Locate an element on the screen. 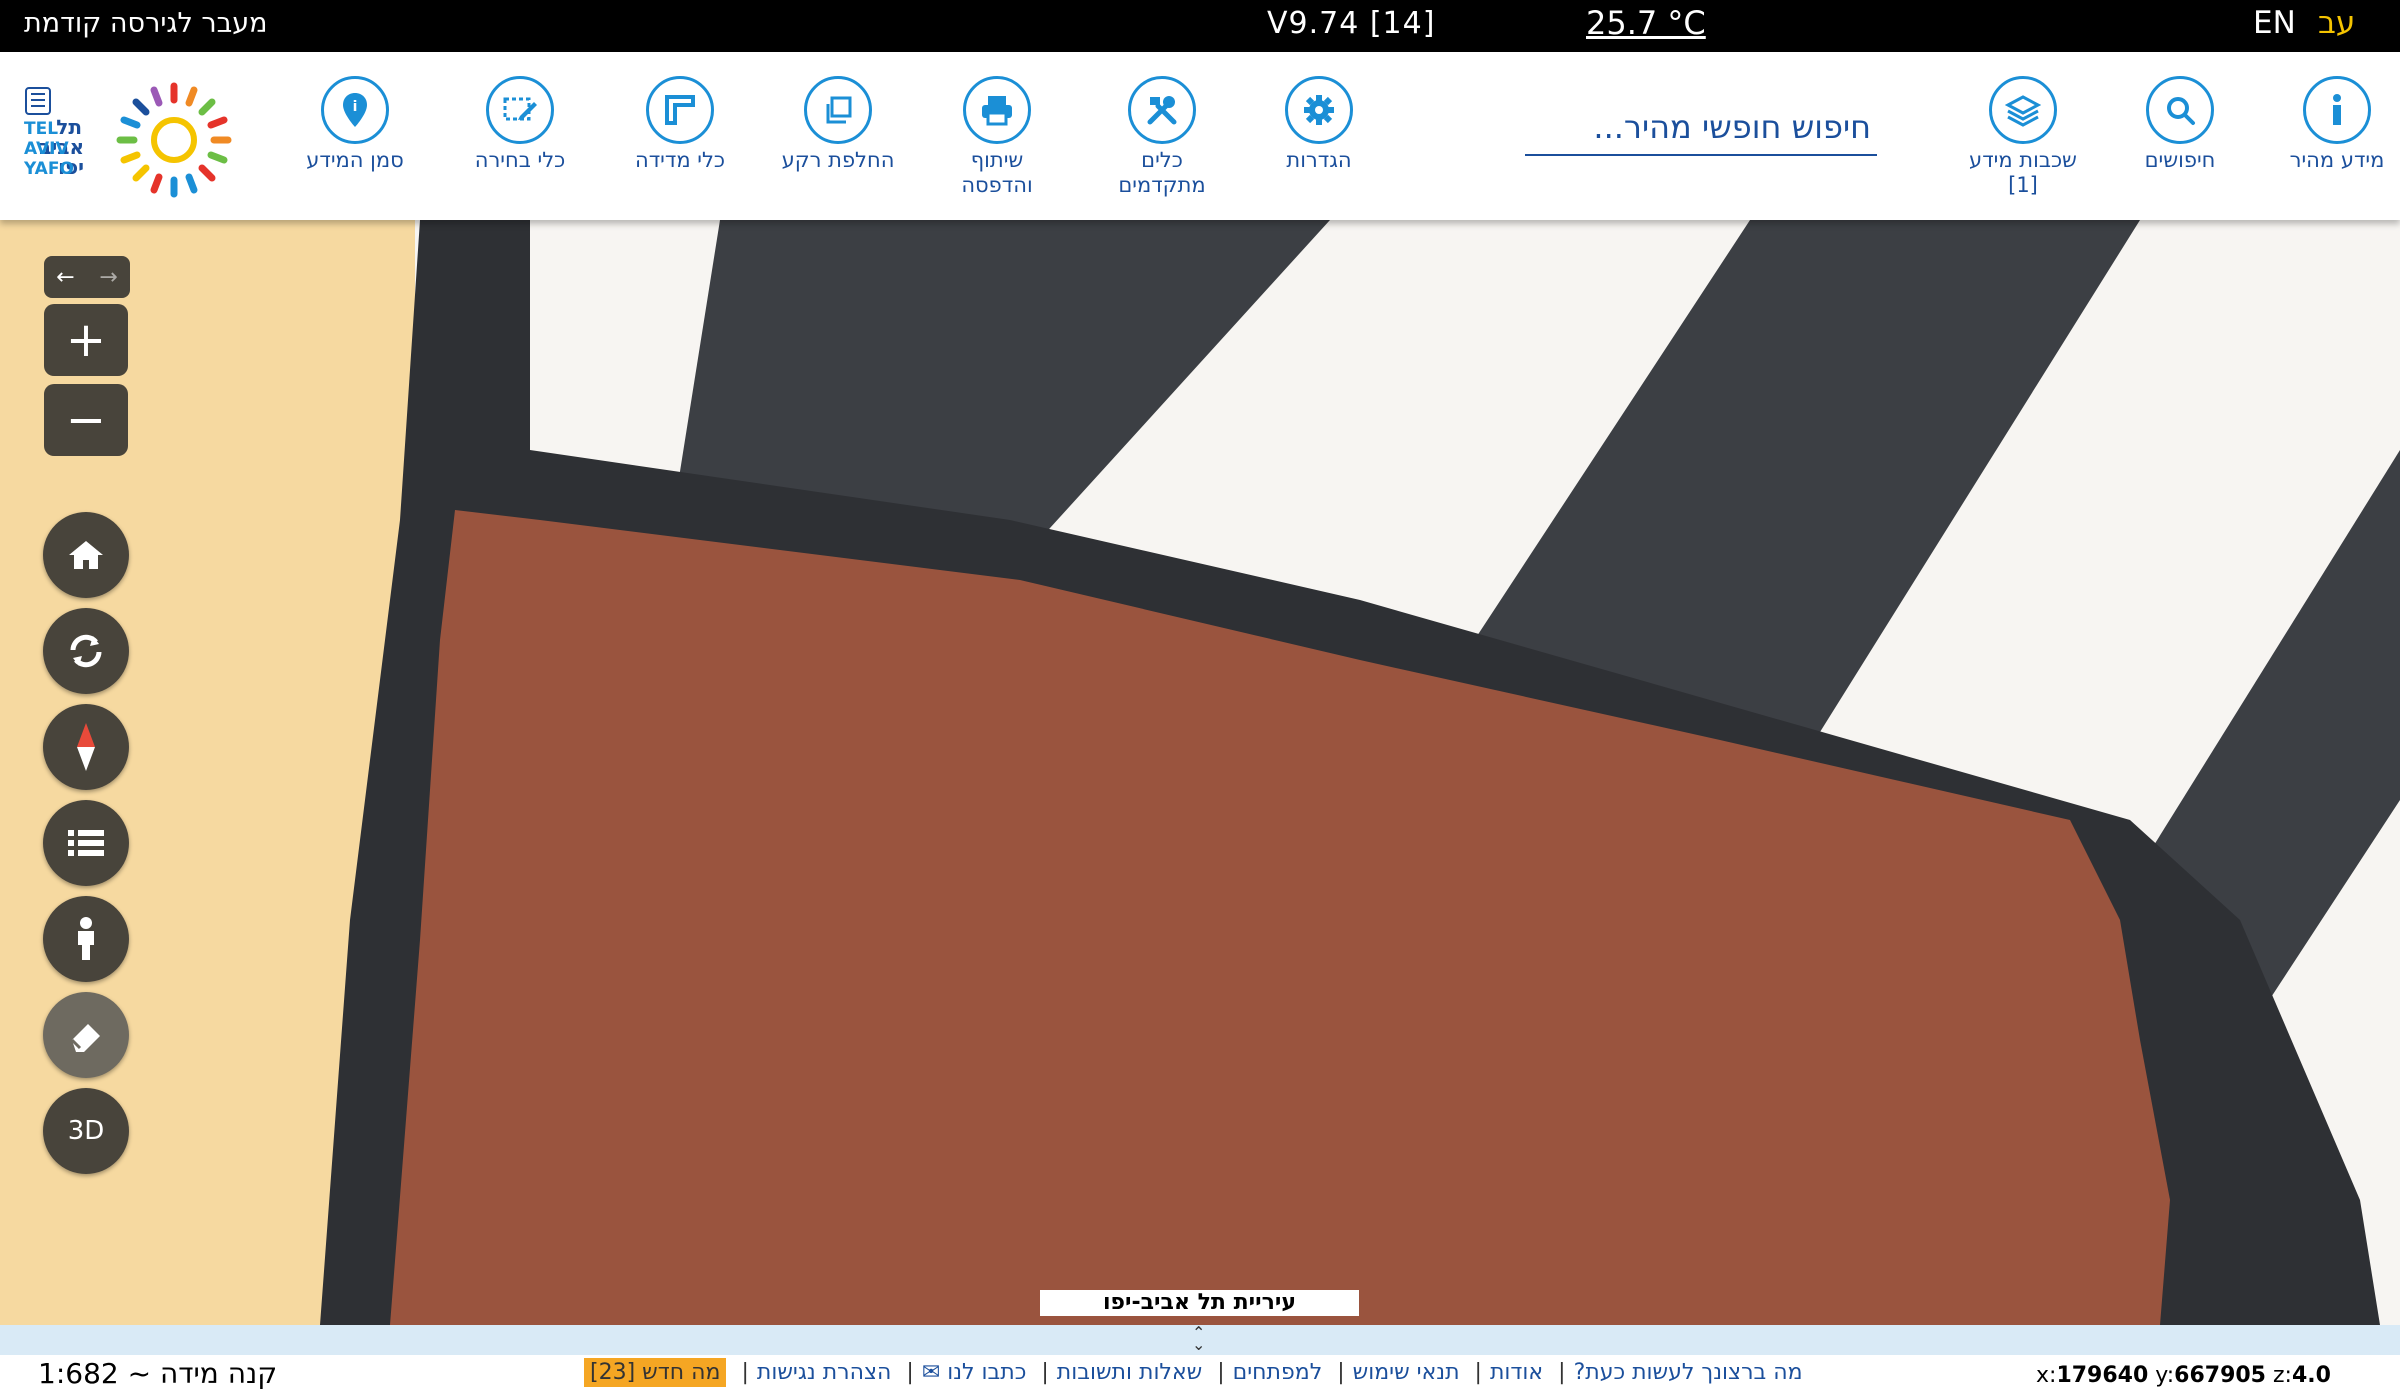 The width and height of the screenshot is (2400, 1392). street-view-button is located at coordinates (86, 939).